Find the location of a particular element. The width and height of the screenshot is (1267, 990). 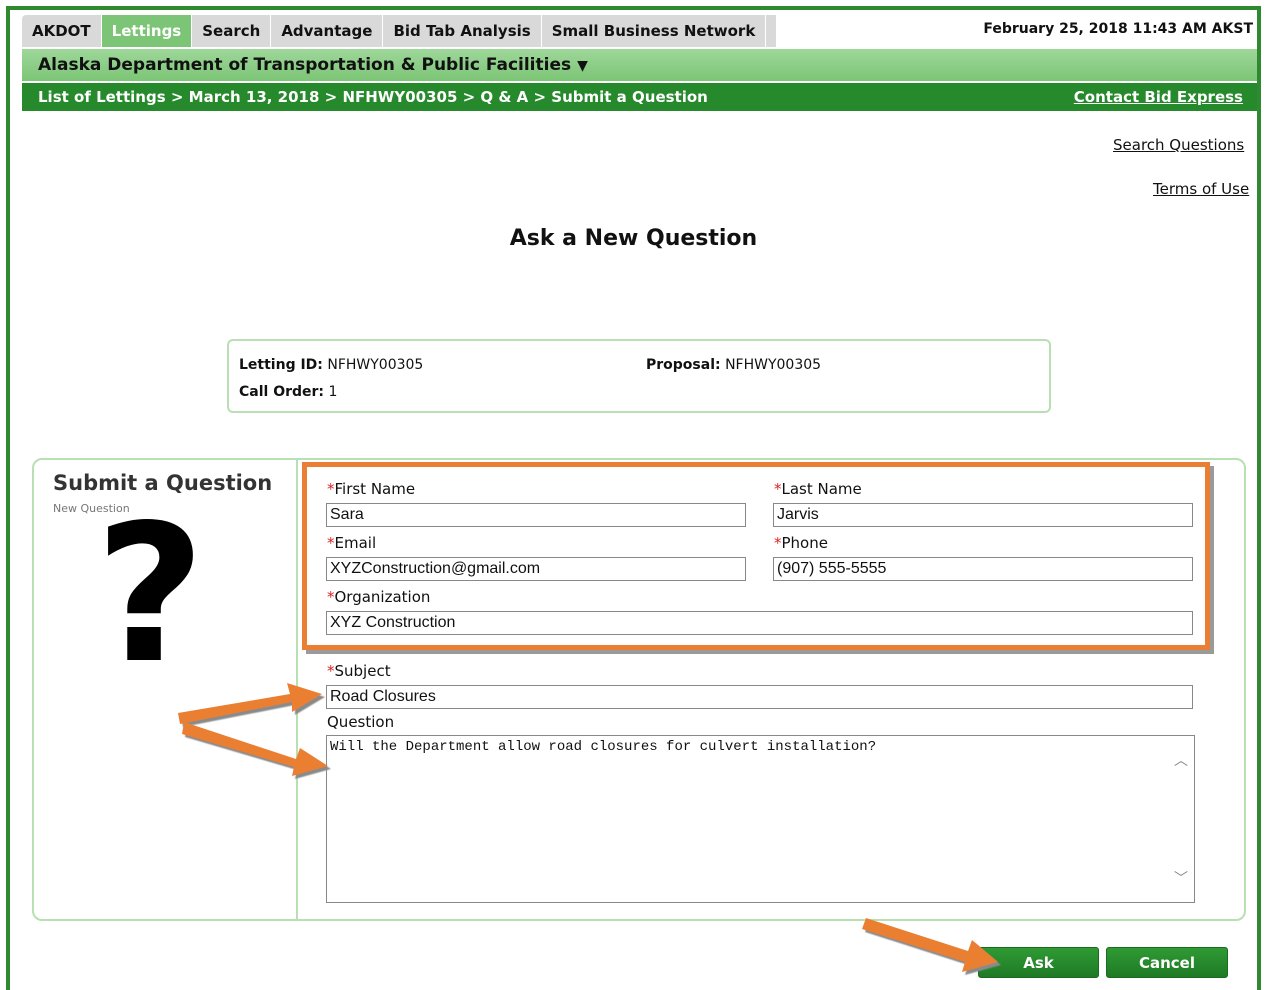

arrow-to-subject-icon is located at coordinates (250, 703).